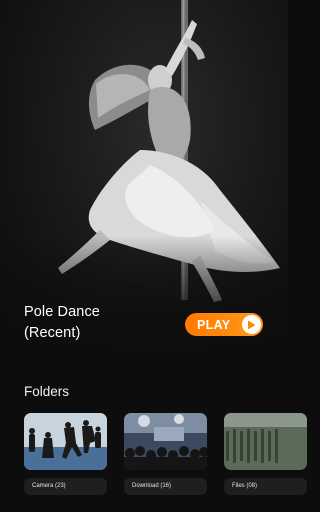 The image size is (320, 512). What do you see at coordinates (165, 486) in the screenshot?
I see `folder-label: Download (16)` at bounding box center [165, 486].